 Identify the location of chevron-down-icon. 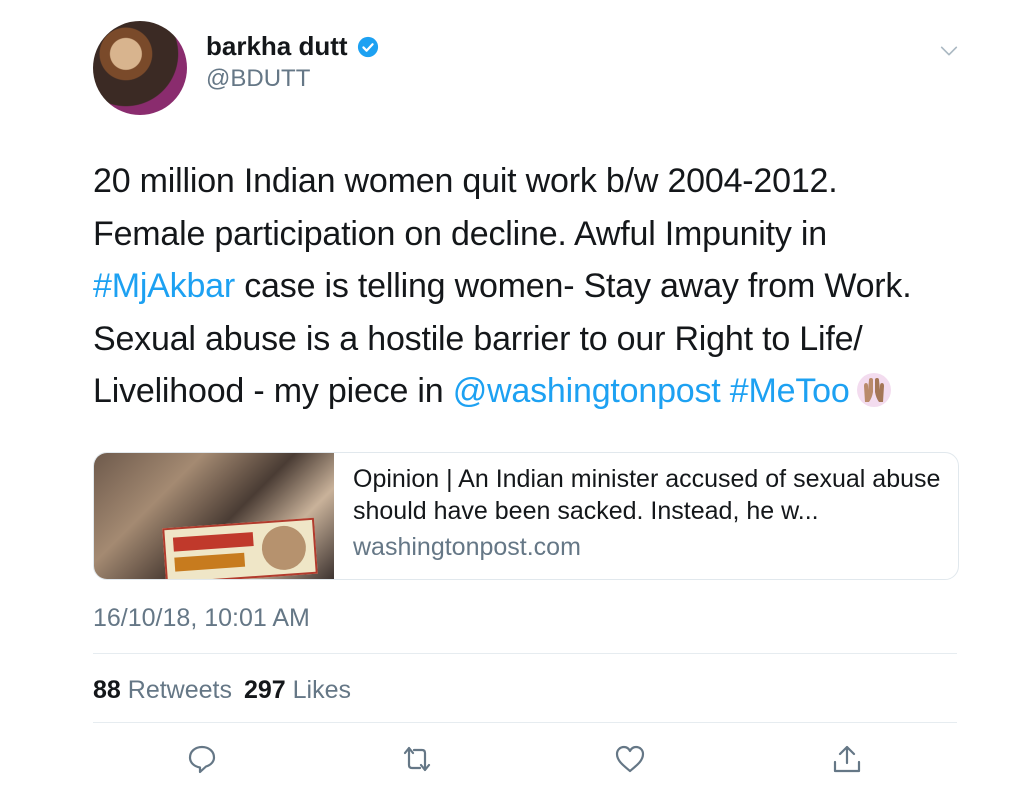
(949, 51).